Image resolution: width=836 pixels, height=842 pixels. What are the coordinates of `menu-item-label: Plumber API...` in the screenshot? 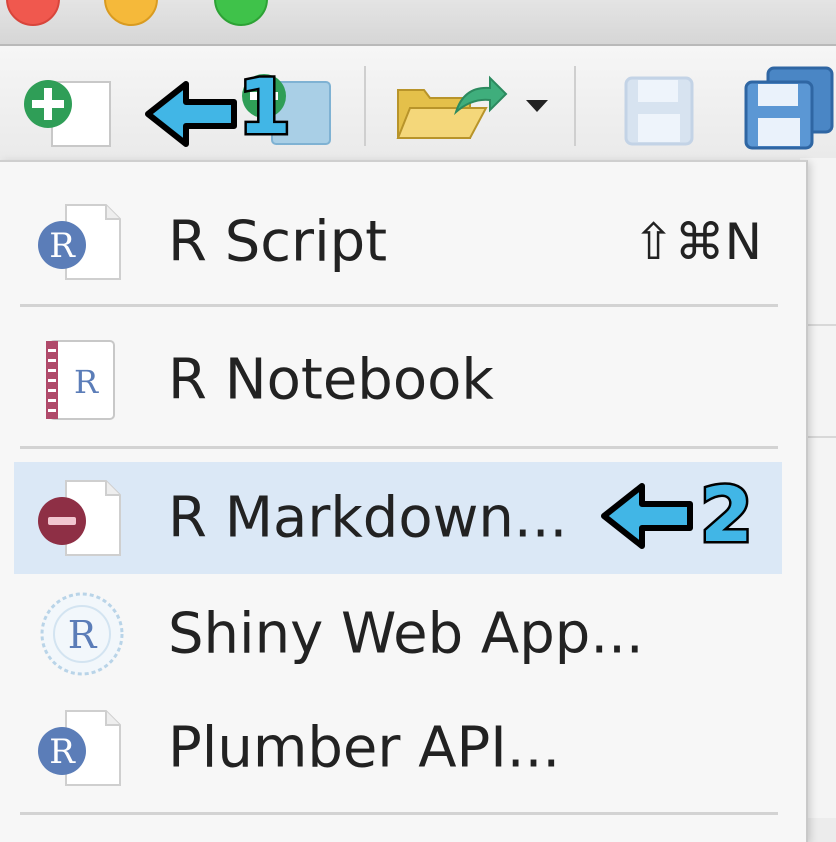 It's located at (364, 748).